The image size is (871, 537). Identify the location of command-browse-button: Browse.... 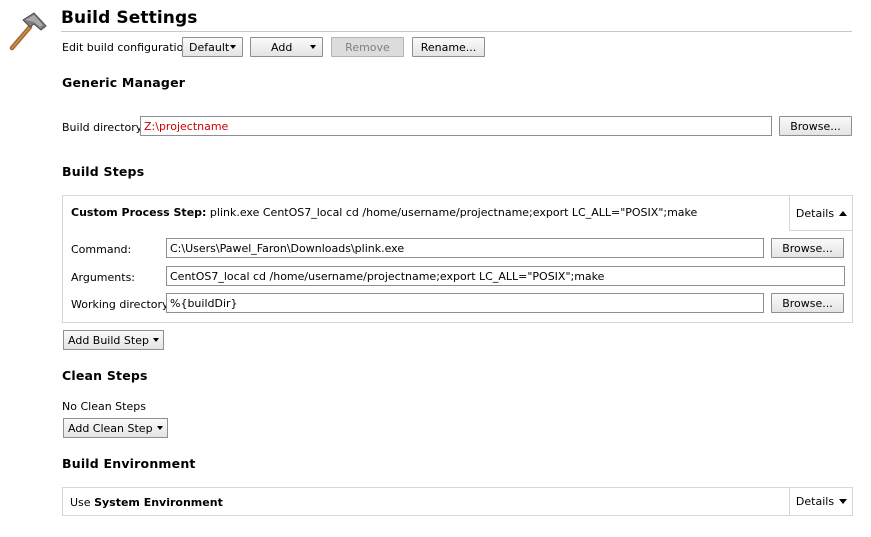
(807, 248).